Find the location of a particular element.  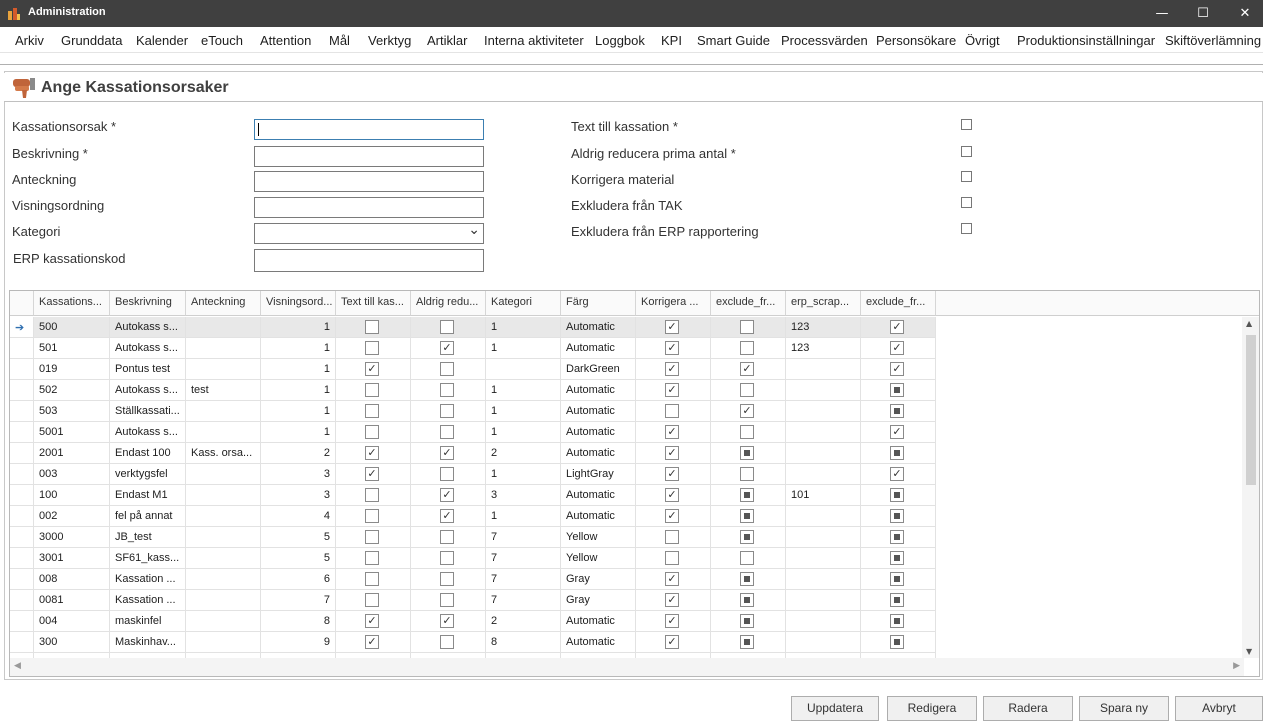

table-row: 501 Autokass s... 1 ✓ 1 Automatic ✓ 123 ✓ is located at coordinates (473, 348).